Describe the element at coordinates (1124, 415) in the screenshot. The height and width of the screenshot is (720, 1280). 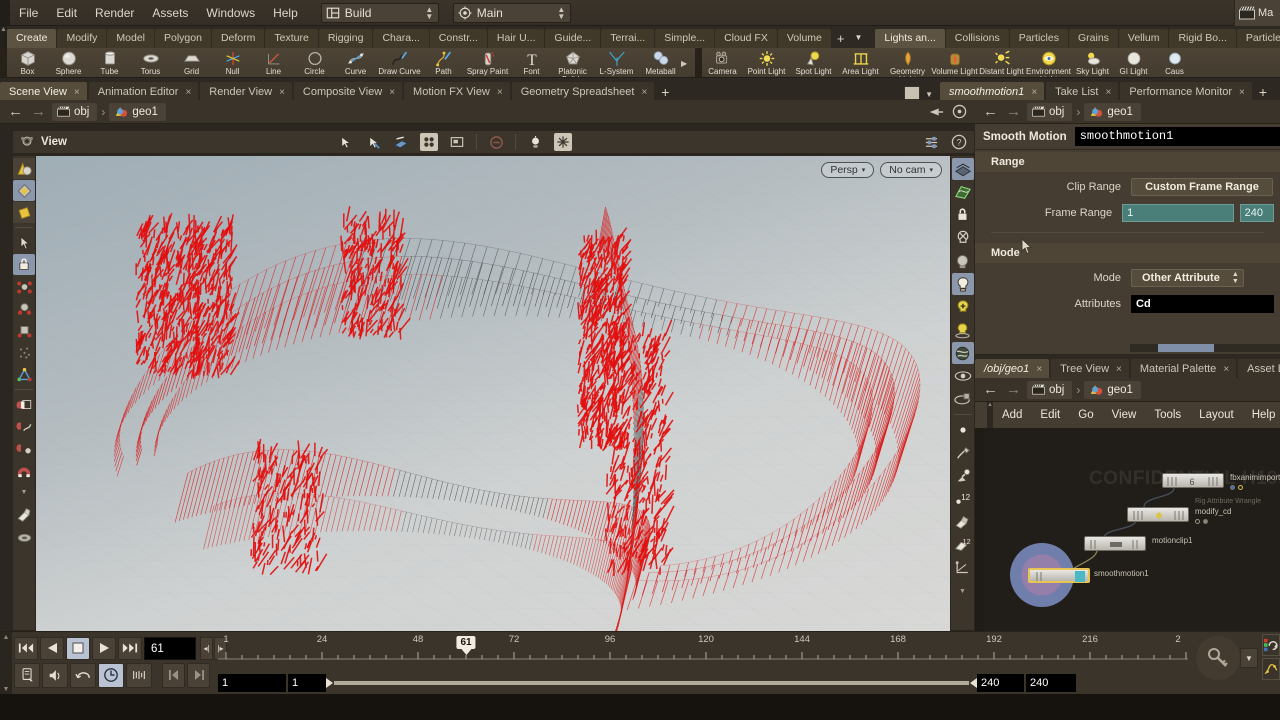
I see `network-menu-view: View` at that location.